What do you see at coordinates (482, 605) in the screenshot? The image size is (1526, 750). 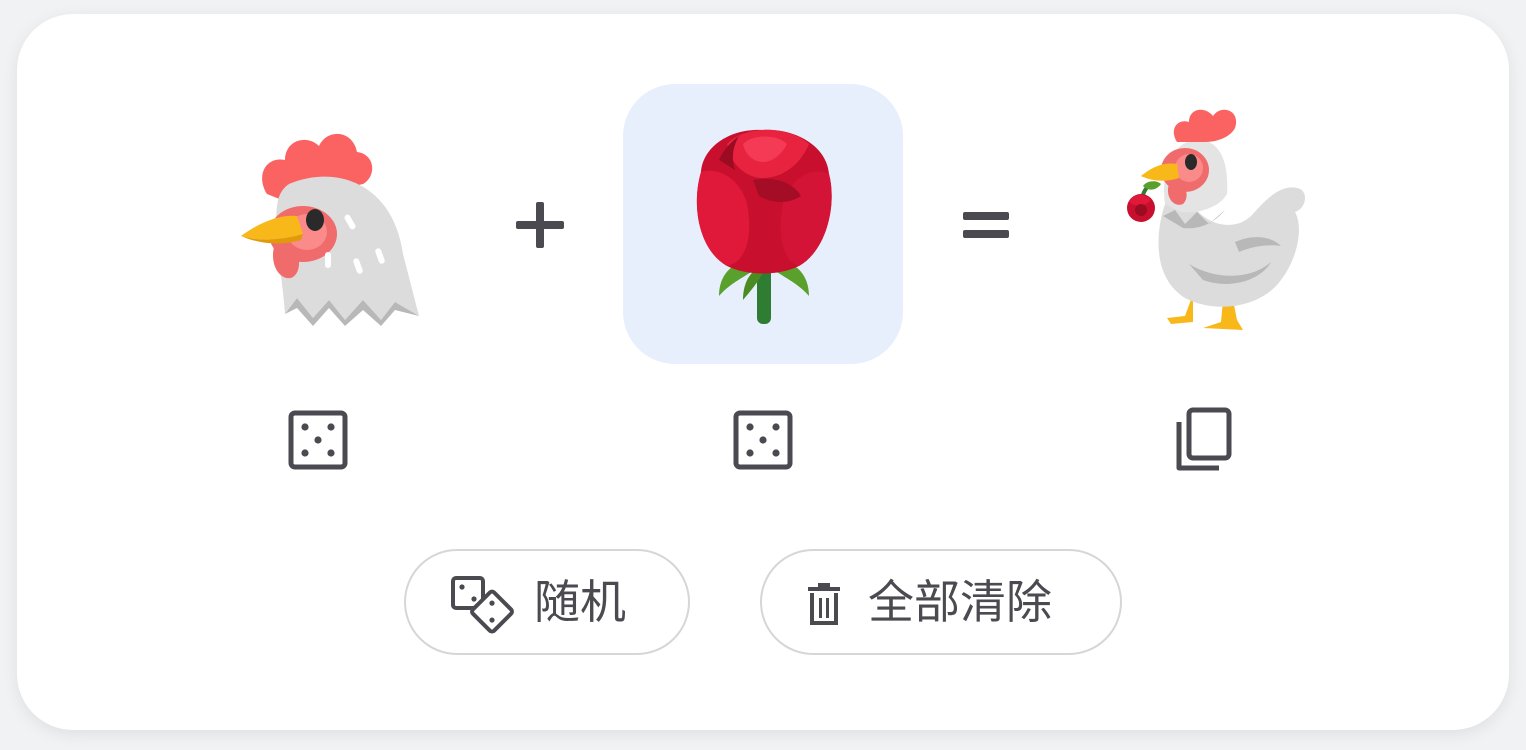 I see `dice-pair-icon` at bounding box center [482, 605].